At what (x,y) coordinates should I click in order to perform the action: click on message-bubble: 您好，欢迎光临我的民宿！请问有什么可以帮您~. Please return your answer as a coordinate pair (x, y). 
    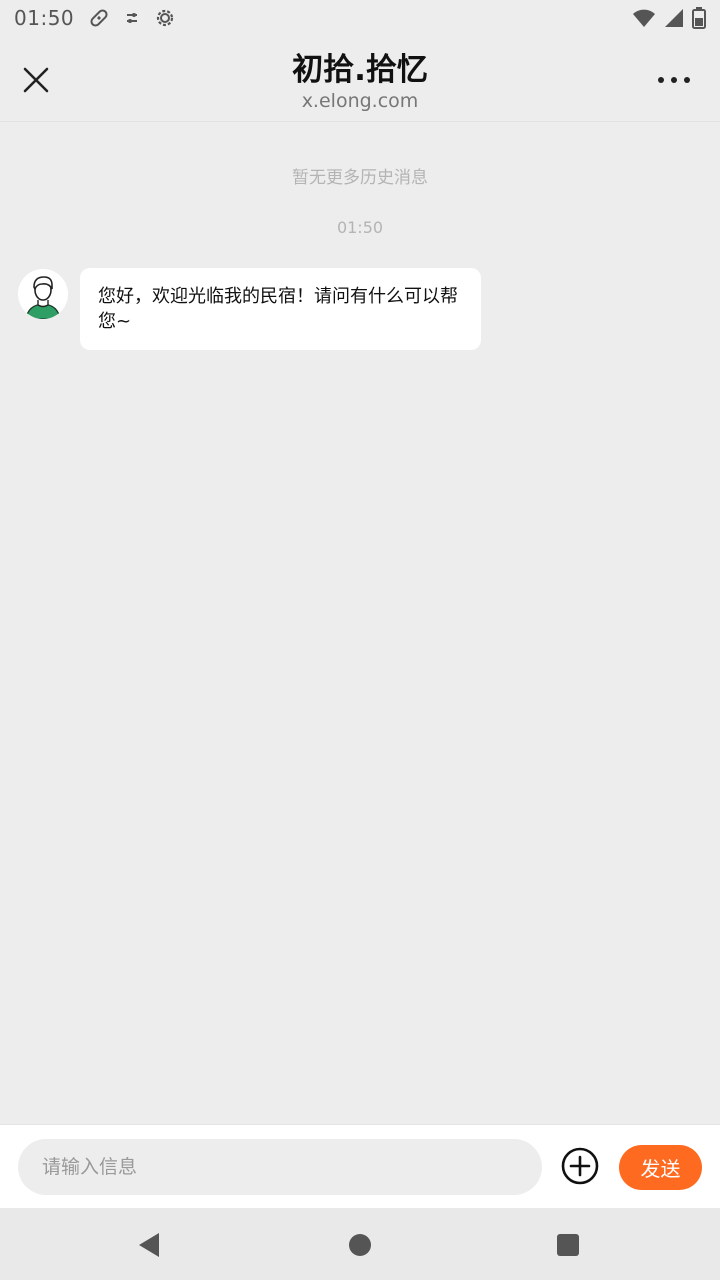
    Looking at the image, I should click on (280, 309).